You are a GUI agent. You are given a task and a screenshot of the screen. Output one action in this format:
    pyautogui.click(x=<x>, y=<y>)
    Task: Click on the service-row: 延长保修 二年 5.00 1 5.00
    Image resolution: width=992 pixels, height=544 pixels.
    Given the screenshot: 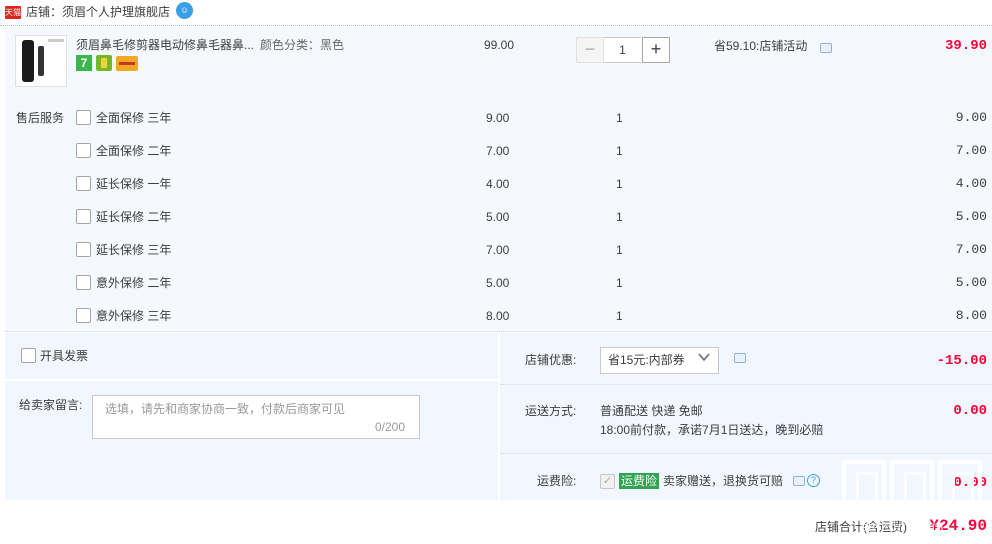 What is the action you would take?
    pyautogui.click(x=496, y=223)
    